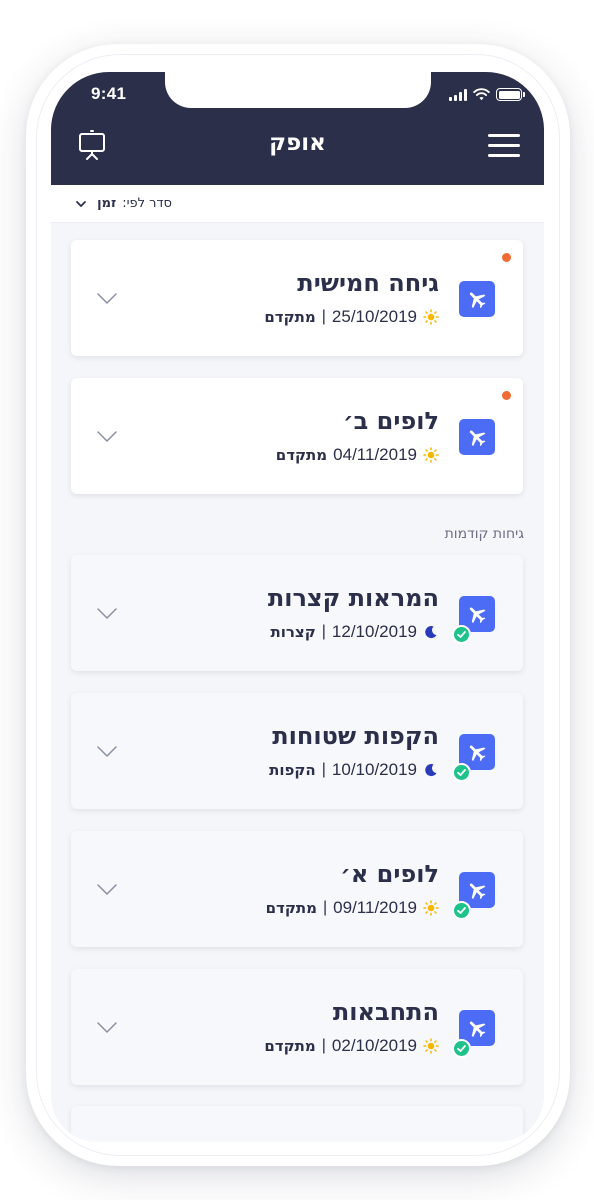 The width and height of the screenshot is (594, 1200). Describe the element at coordinates (297, 1124) in the screenshot. I see `flight-card-partial` at that location.